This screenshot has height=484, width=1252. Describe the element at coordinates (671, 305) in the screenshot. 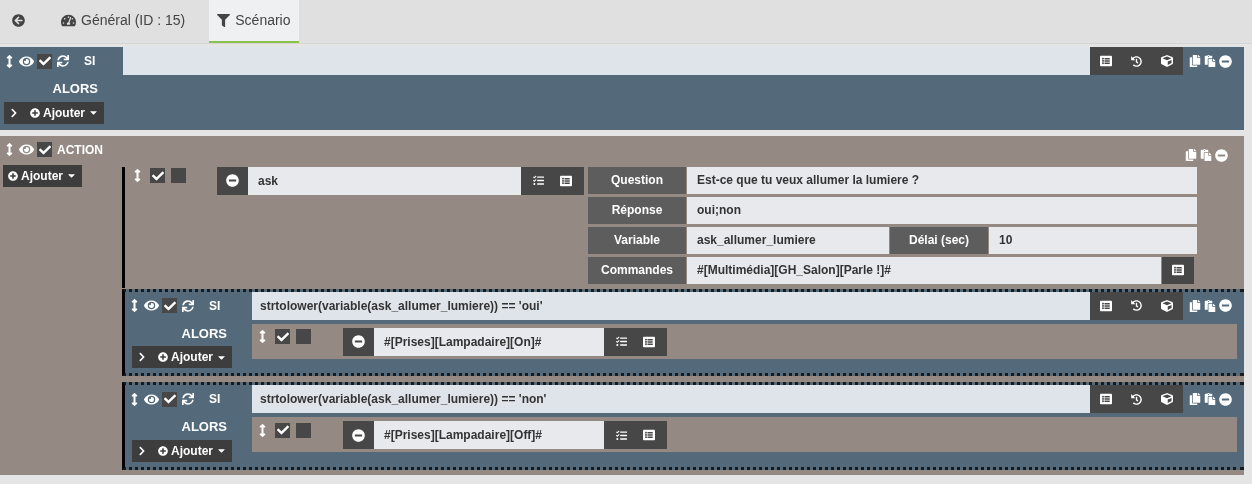

I see `condition-field: strtolower(variable(ask_allumer_lumiere)) == 'oui'` at that location.